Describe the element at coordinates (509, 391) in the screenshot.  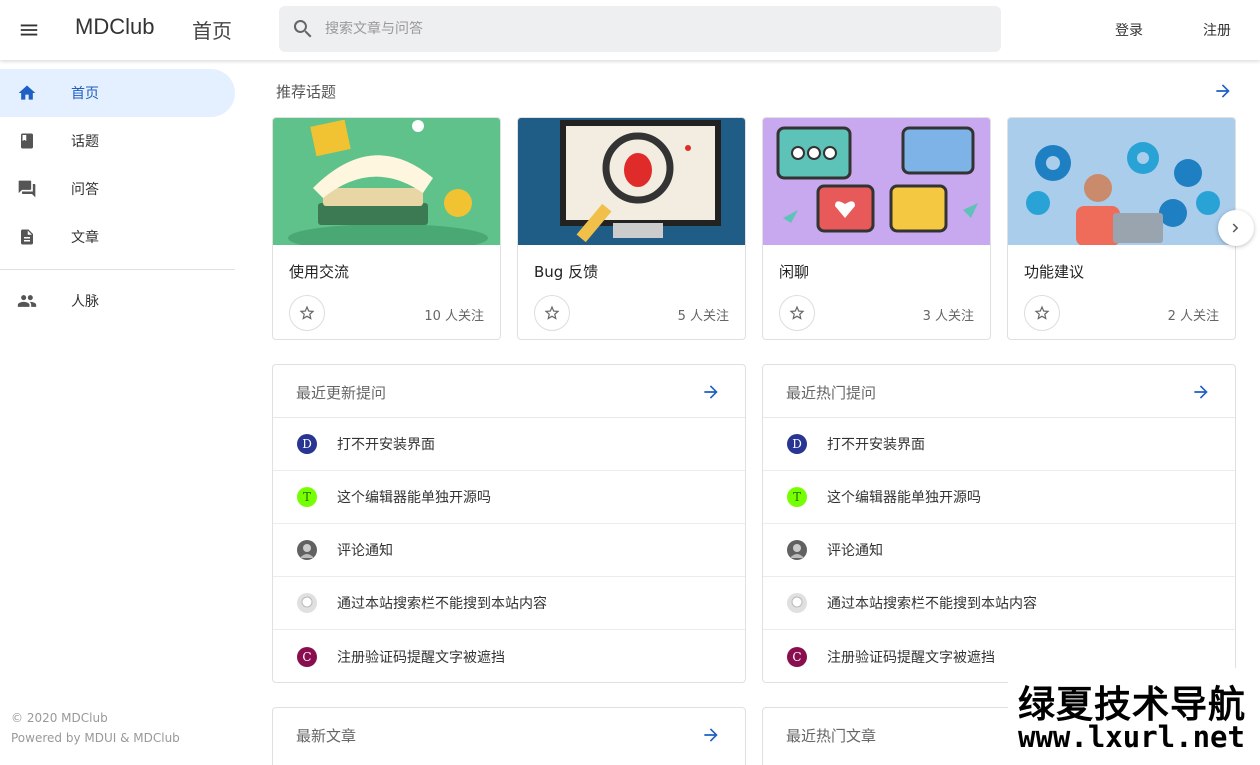
I see `panel-header: 最近更新提问` at that location.